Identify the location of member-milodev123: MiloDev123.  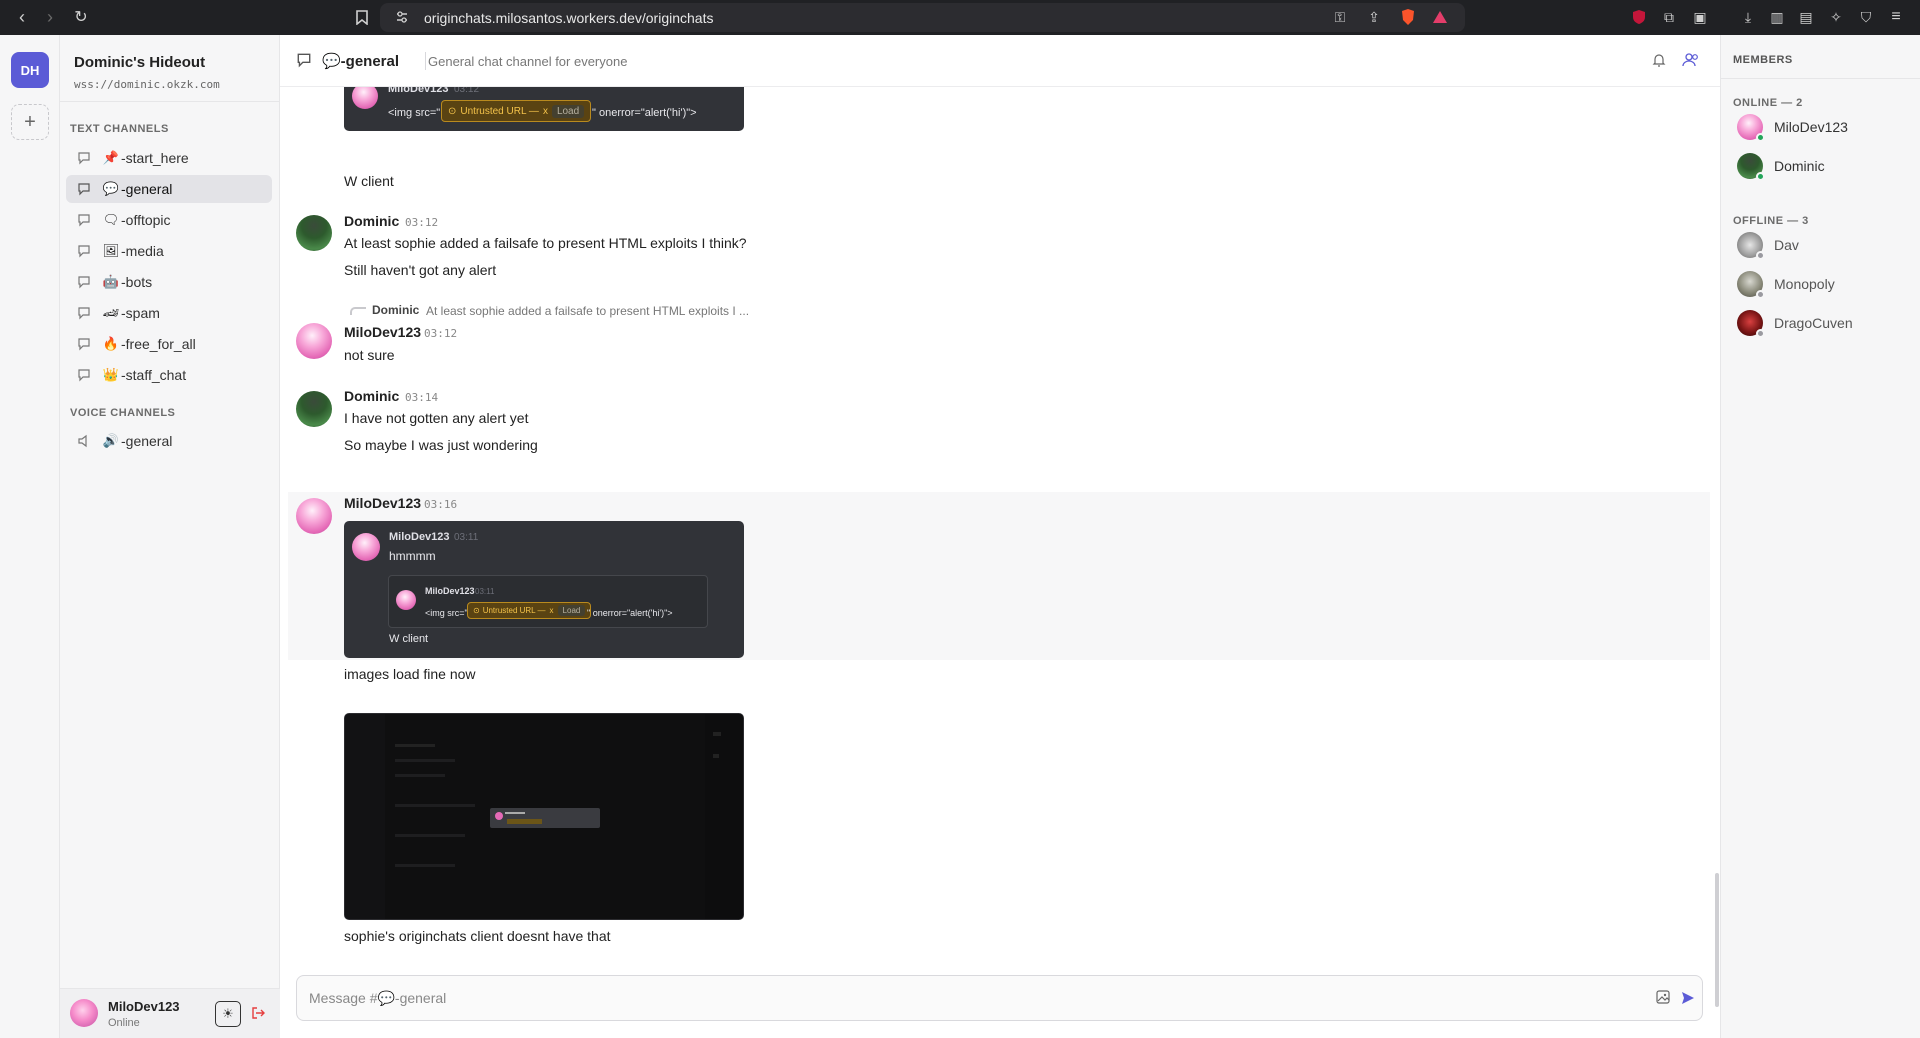
(1827, 127).